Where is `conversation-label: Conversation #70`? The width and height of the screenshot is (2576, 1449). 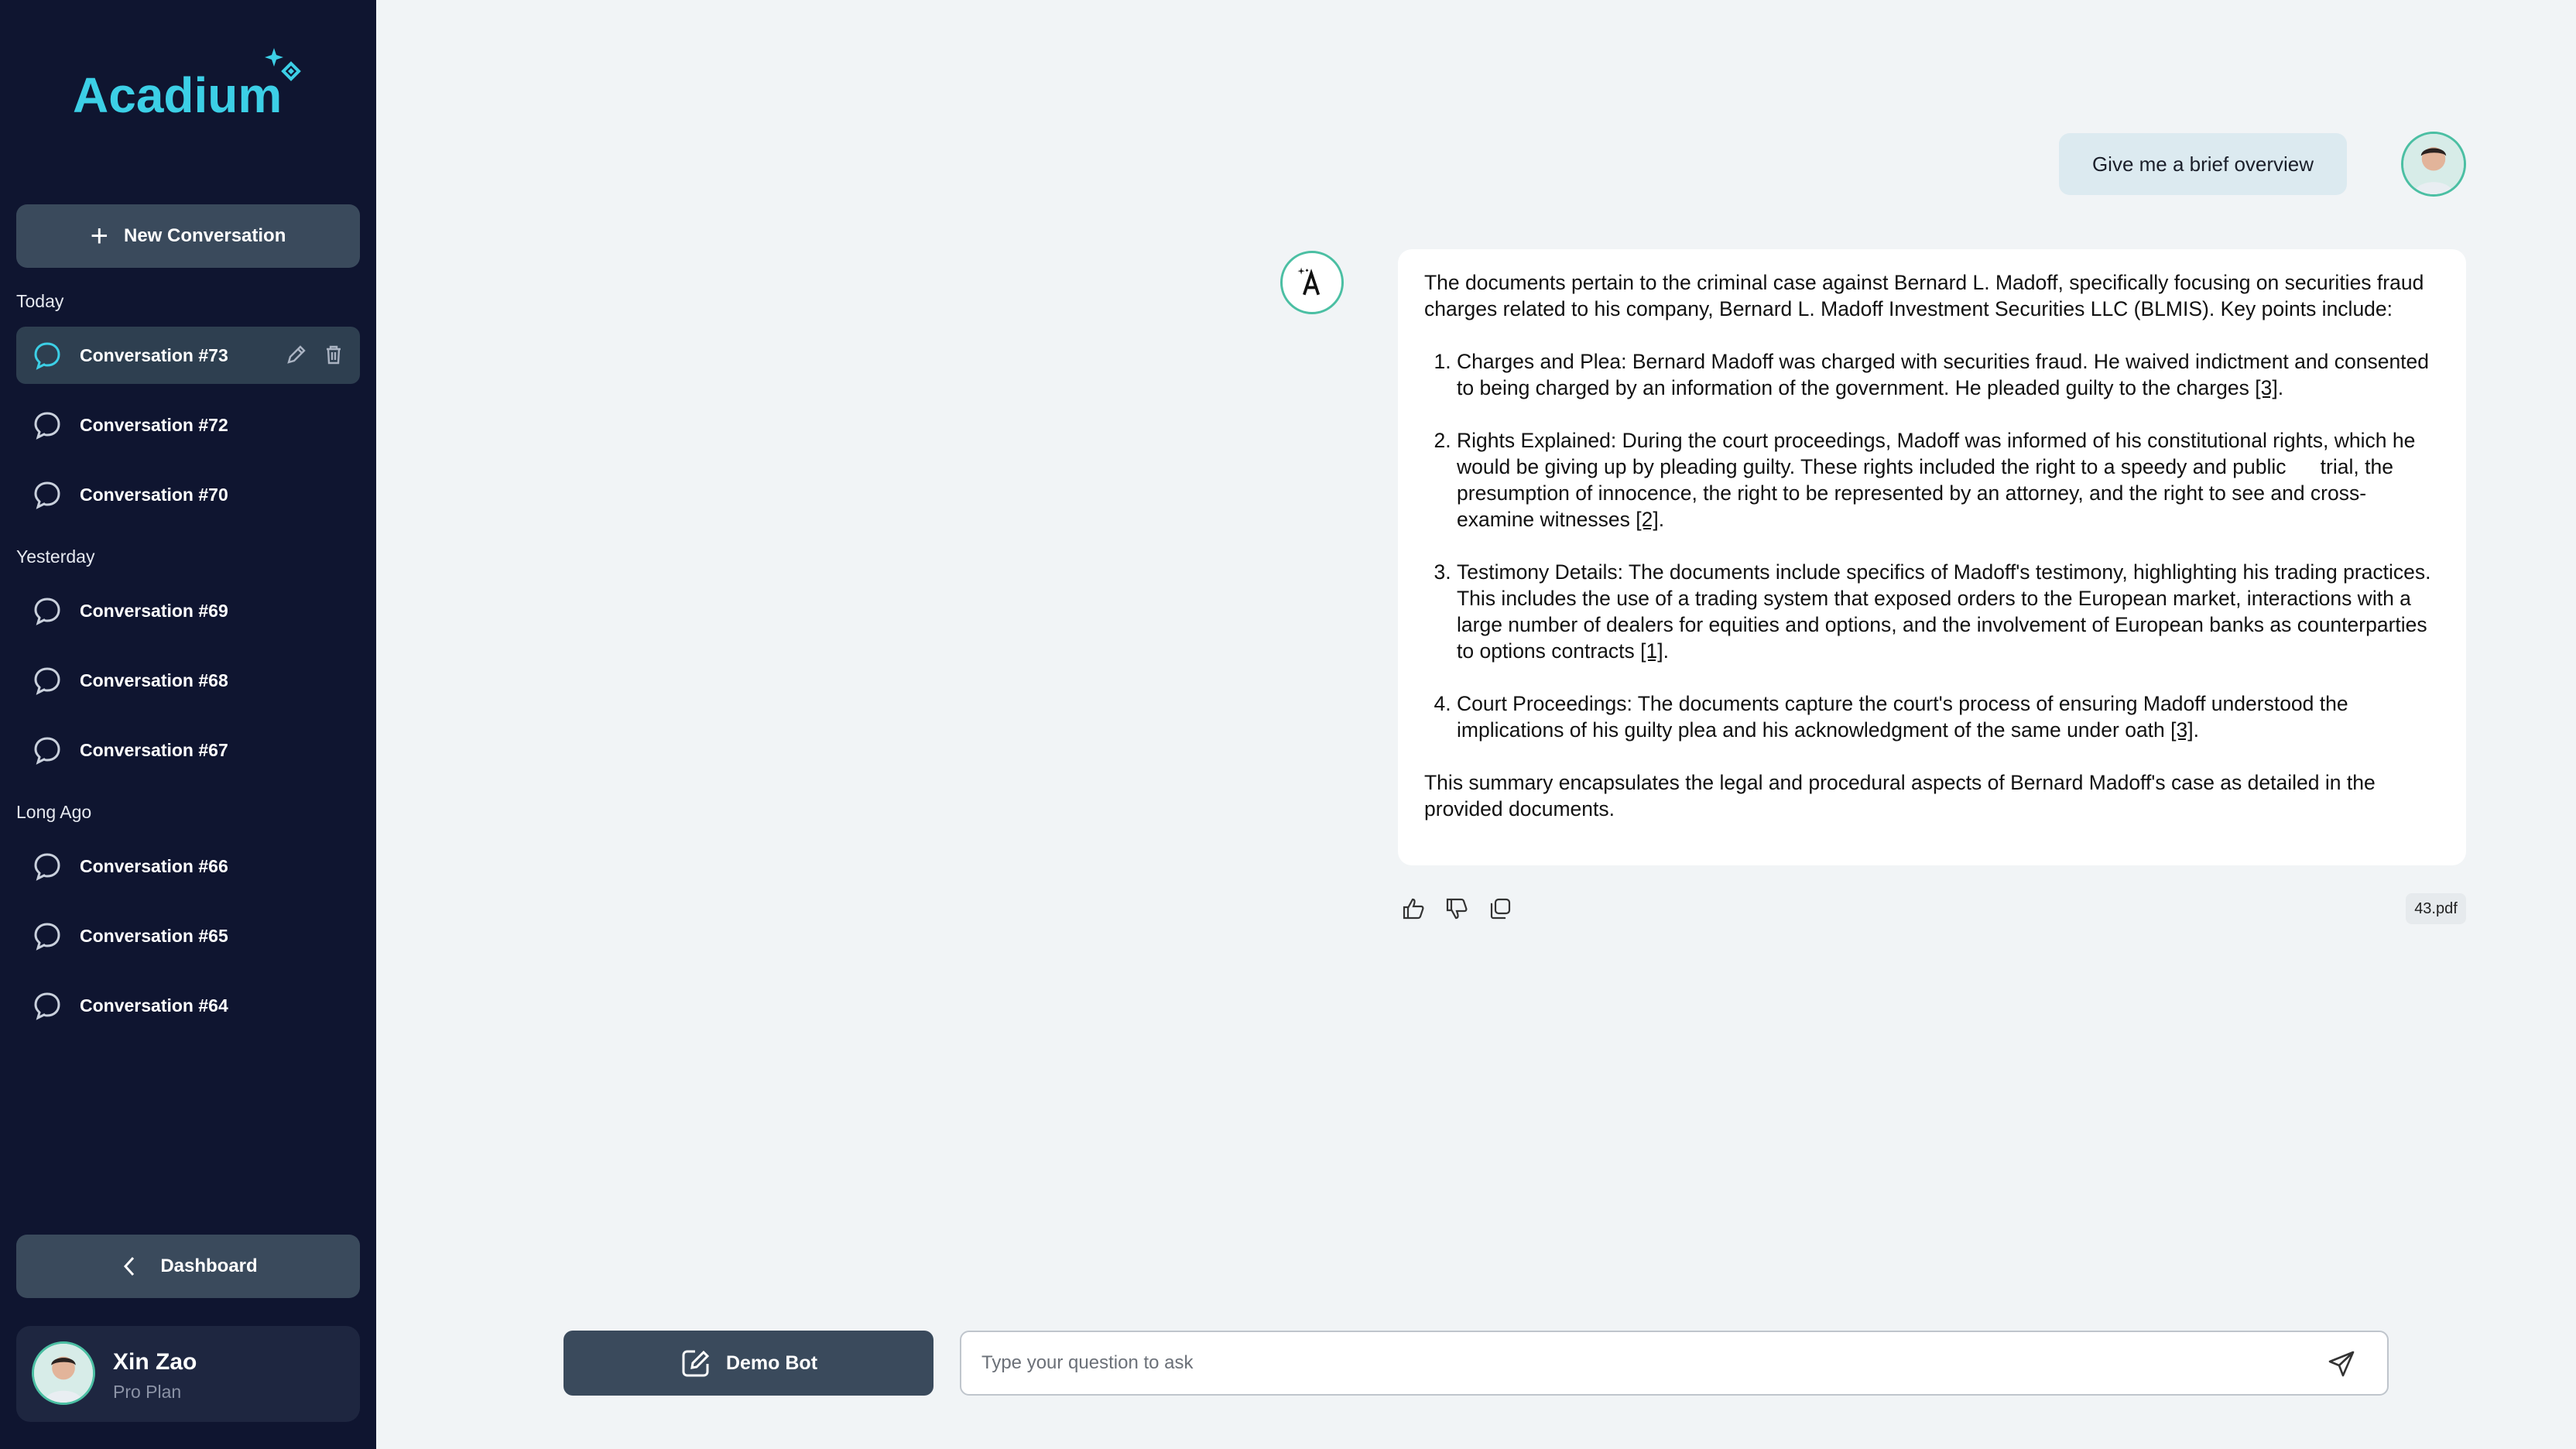
conversation-label: Conversation #70 is located at coordinates (154, 495).